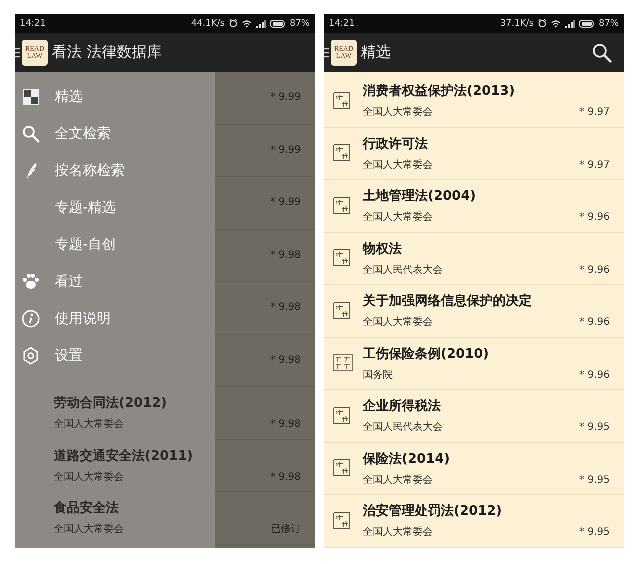 Image resolution: width=640 pixels, height=564 pixels. Describe the element at coordinates (31, 355) in the screenshot. I see `settings-icon` at that location.